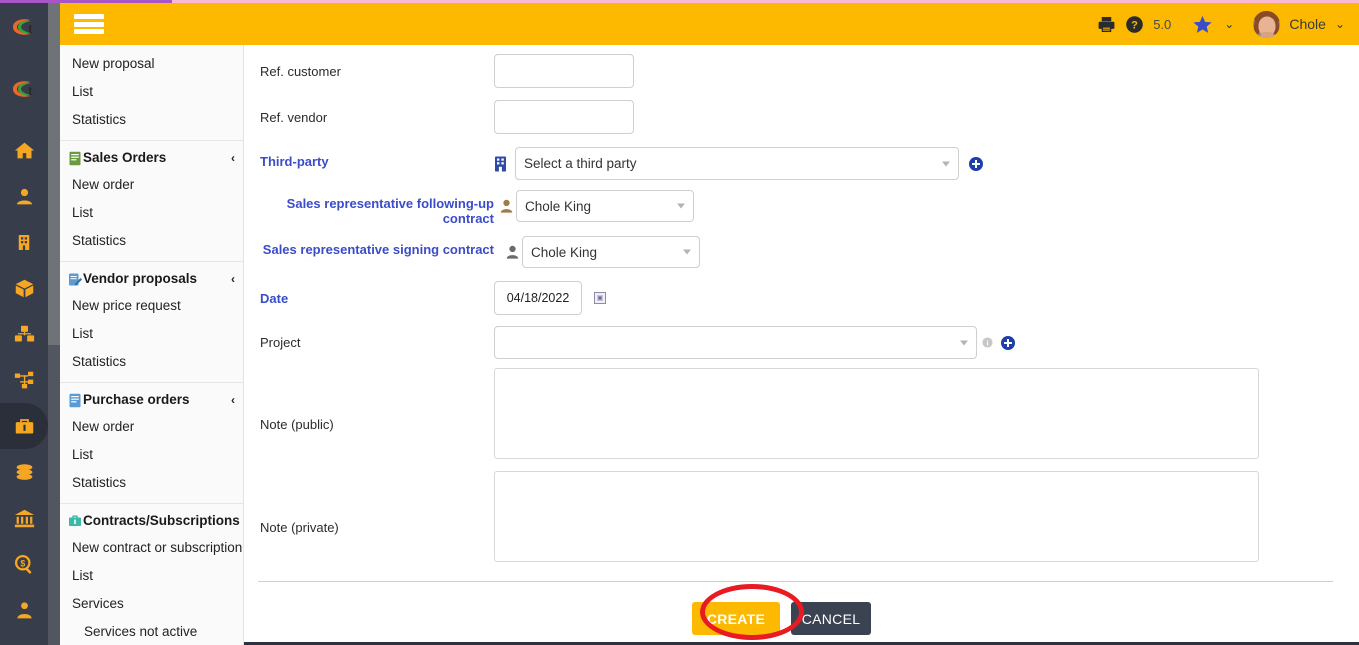 The height and width of the screenshot is (645, 1359). Describe the element at coordinates (709, 24) in the screenshot. I see `top-bar: ? 5.0 ⌄ Chole ⌄` at that location.